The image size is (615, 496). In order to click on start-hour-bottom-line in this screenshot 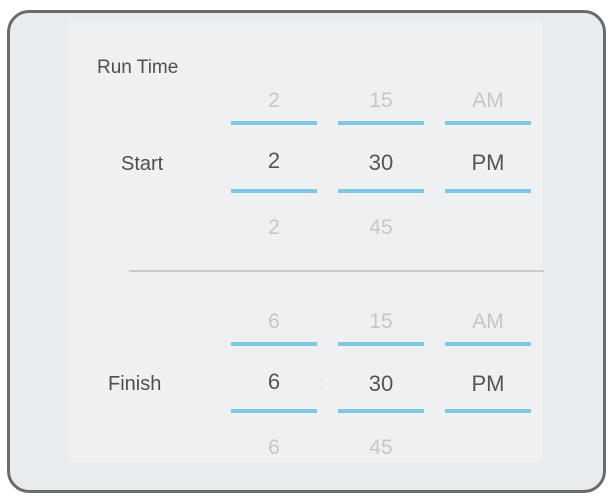, I will do `click(274, 191)`.